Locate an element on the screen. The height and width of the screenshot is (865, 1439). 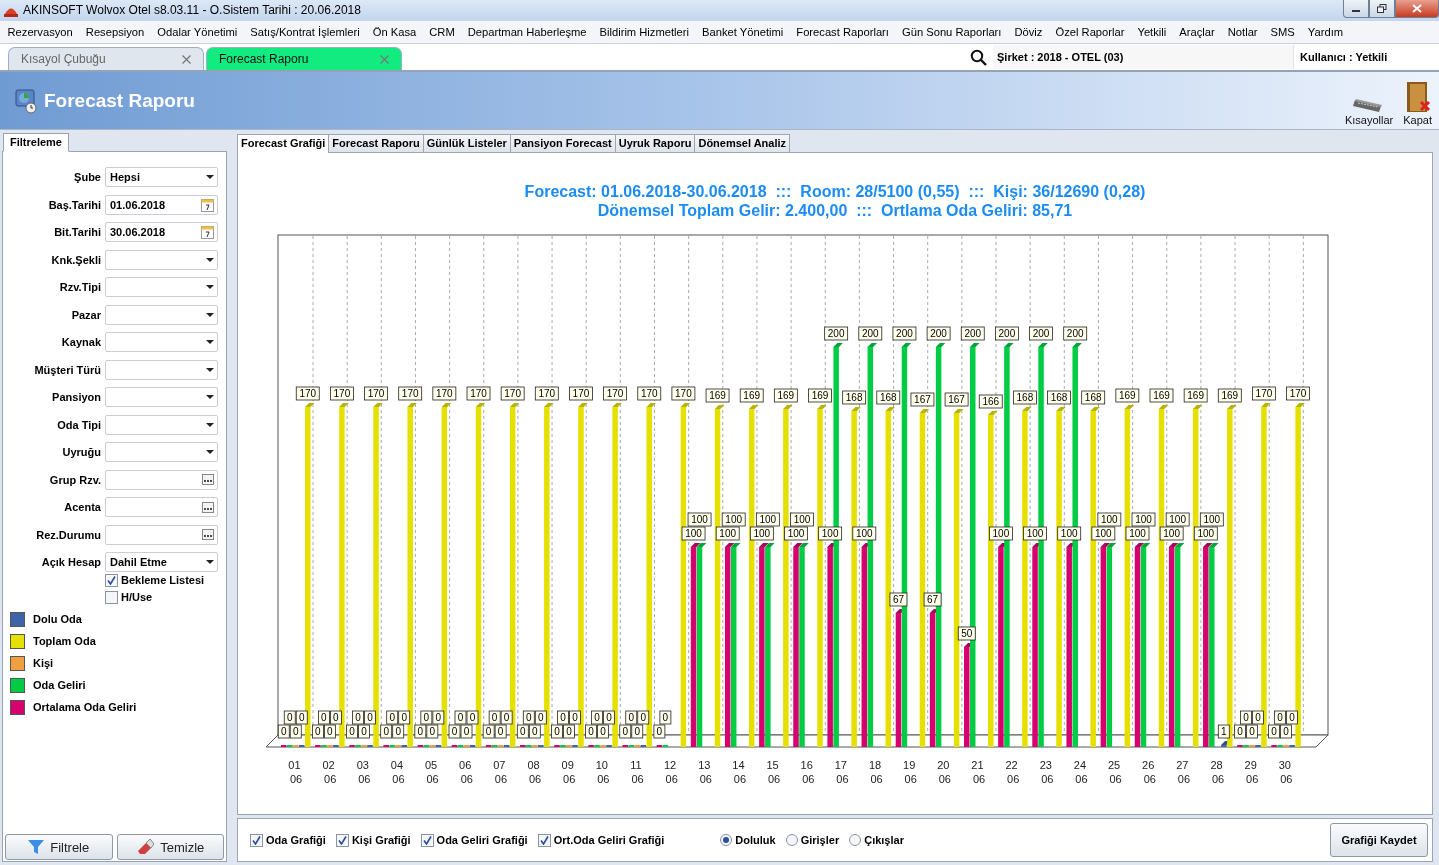
search-icon is located at coordinates (978, 57).